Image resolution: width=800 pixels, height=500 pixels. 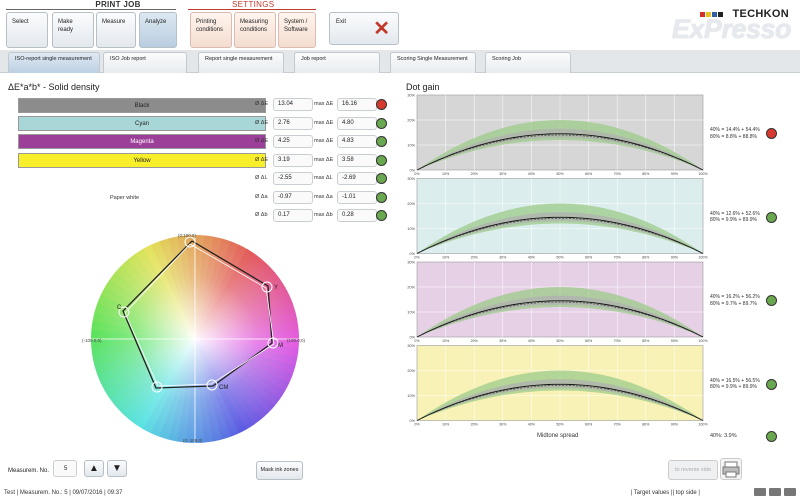 I want to click on analyze-button: Analyze, so click(x=158, y=30).